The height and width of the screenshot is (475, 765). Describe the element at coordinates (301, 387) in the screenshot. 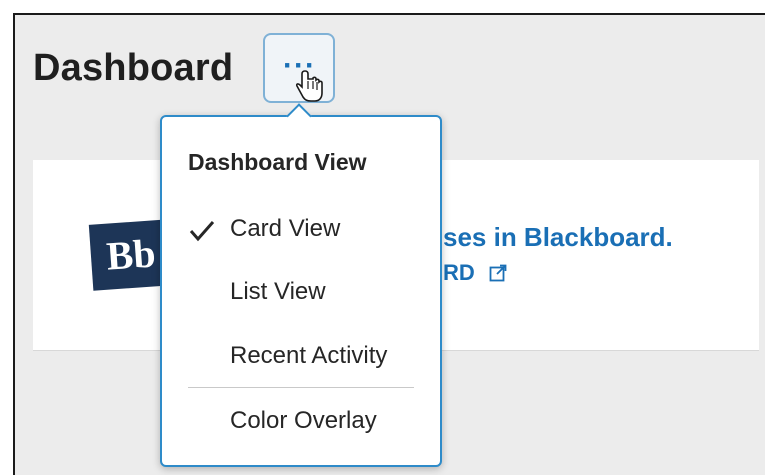

I see `menu-divider` at that location.